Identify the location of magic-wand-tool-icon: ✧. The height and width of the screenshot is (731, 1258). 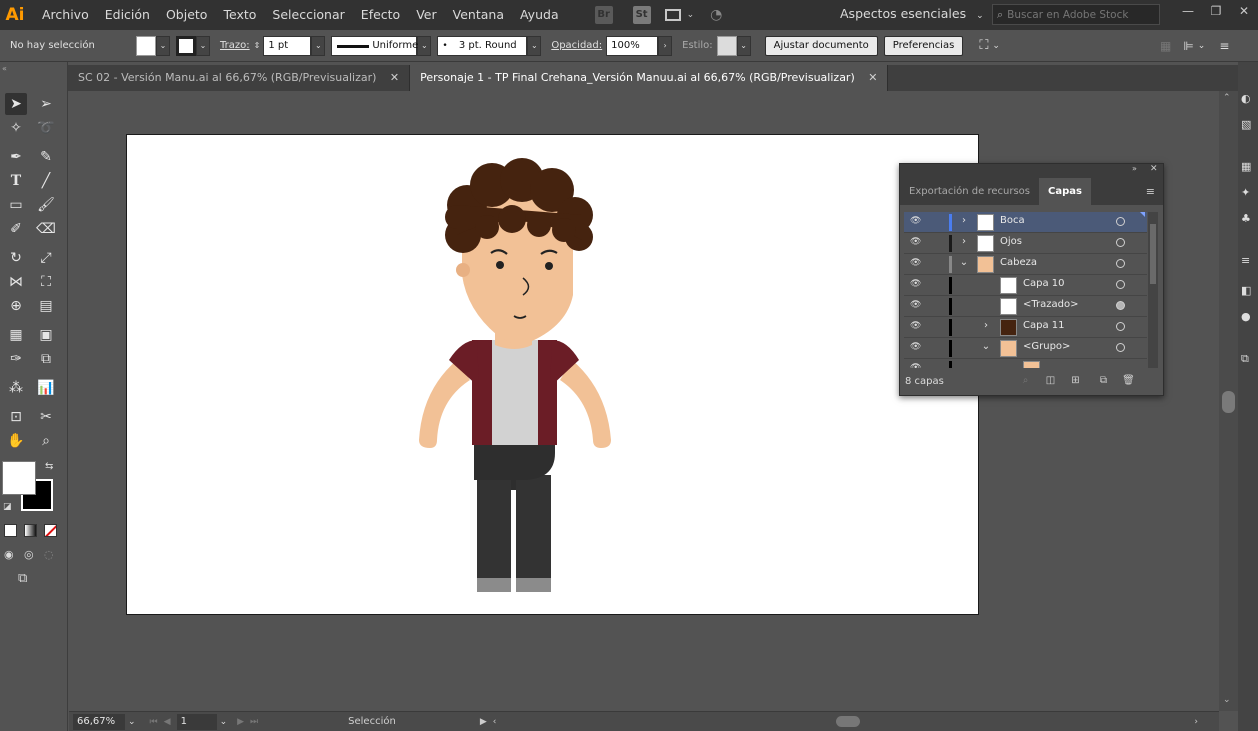
(16, 128).